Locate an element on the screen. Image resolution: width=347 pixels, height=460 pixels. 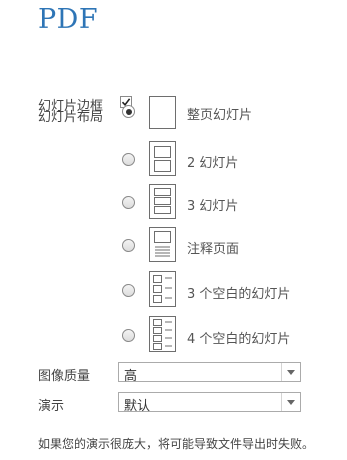
layout-option-label: 整页幻灯片 is located at coordinates (219, 113).